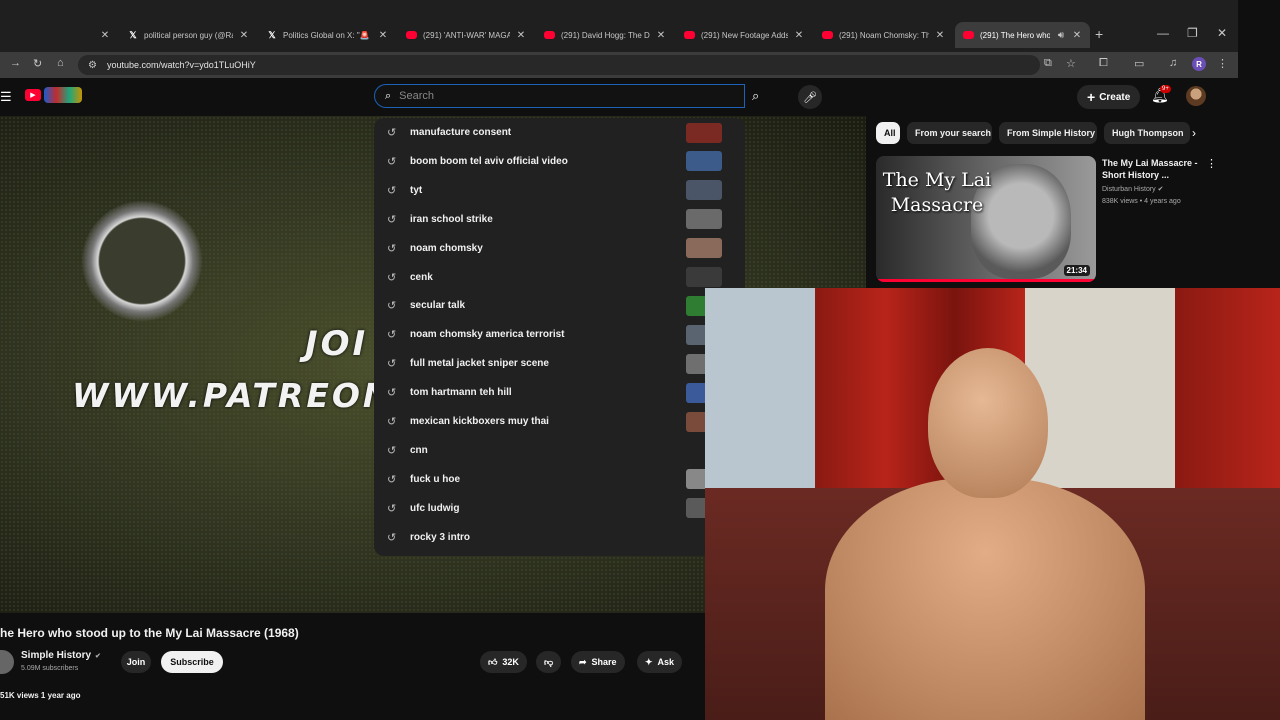 The height and width of the screenshot is (720, 1280). I want to click on filter-chip: From your search, so click(949, 133).